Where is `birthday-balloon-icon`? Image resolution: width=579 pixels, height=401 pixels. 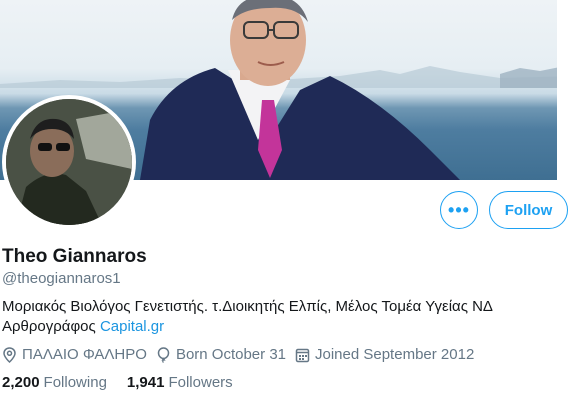 birthday-balloon-icon is located at coordinates (163, 354).